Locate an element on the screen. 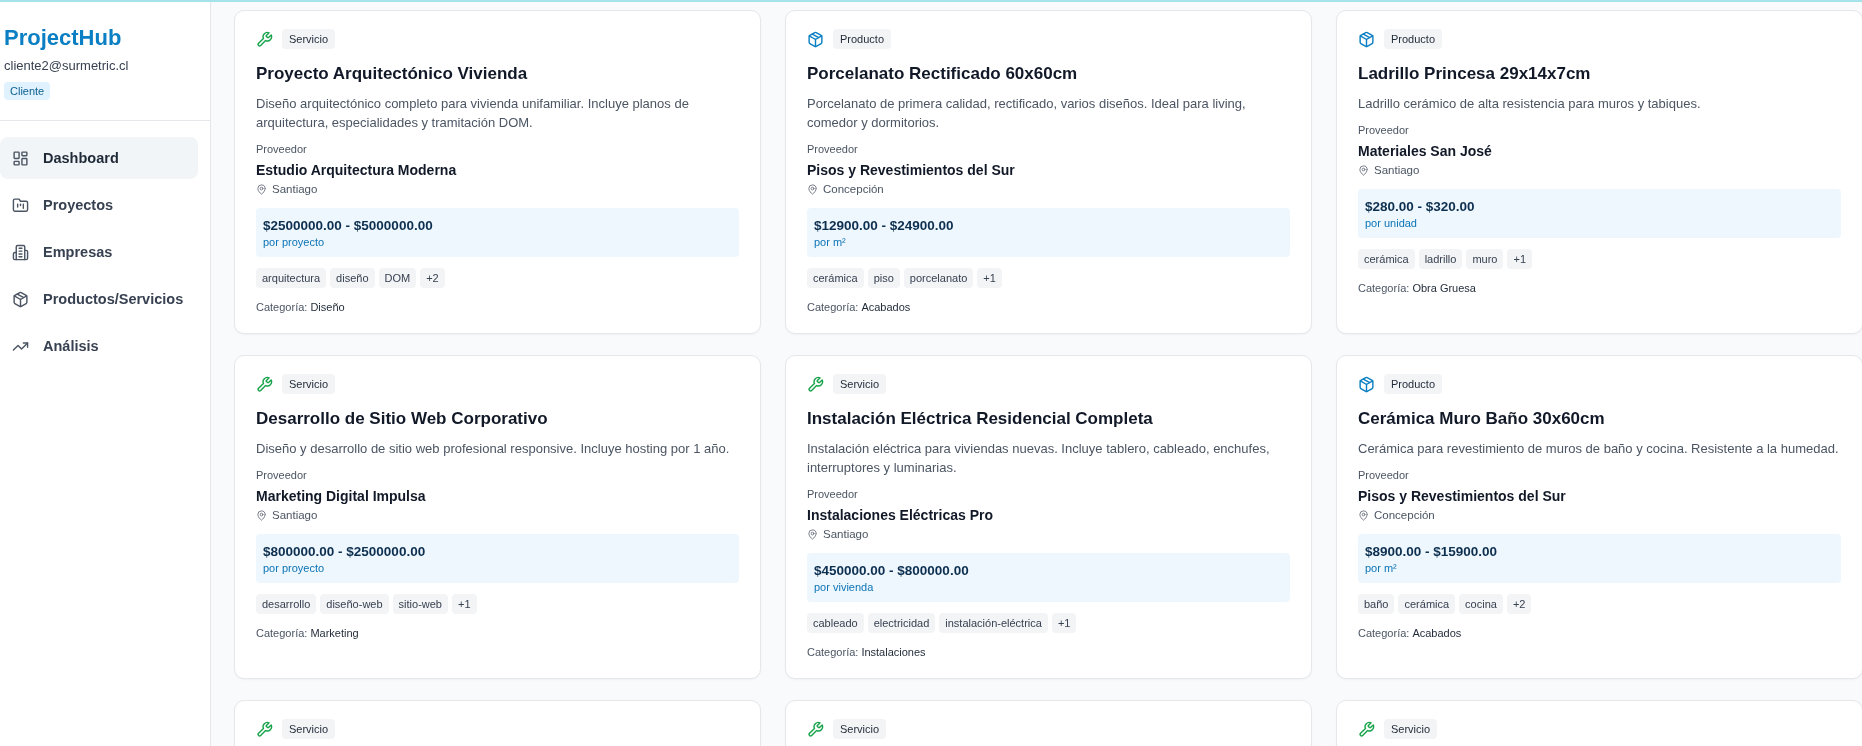 The width and height of the screenshot is (1862, 746). tag: sitio-web is located at coordinates (420, 604).